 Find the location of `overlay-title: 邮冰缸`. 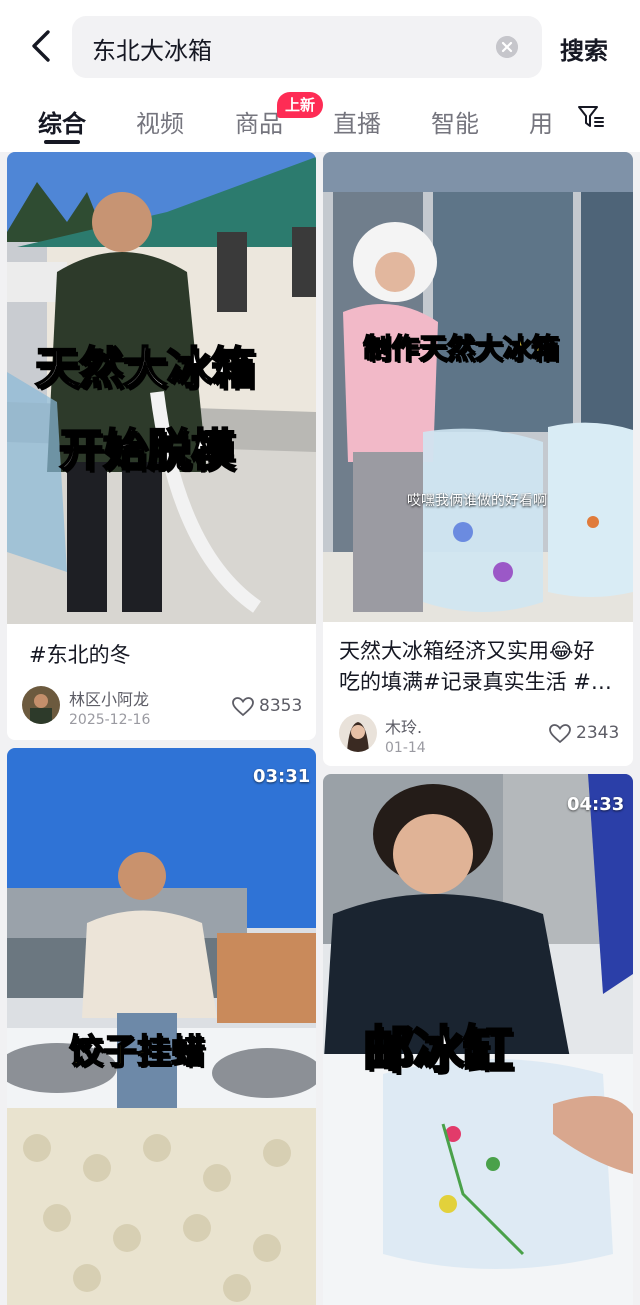

overlay-title: 邮冰缸 is located at coordinates (438, 1050).